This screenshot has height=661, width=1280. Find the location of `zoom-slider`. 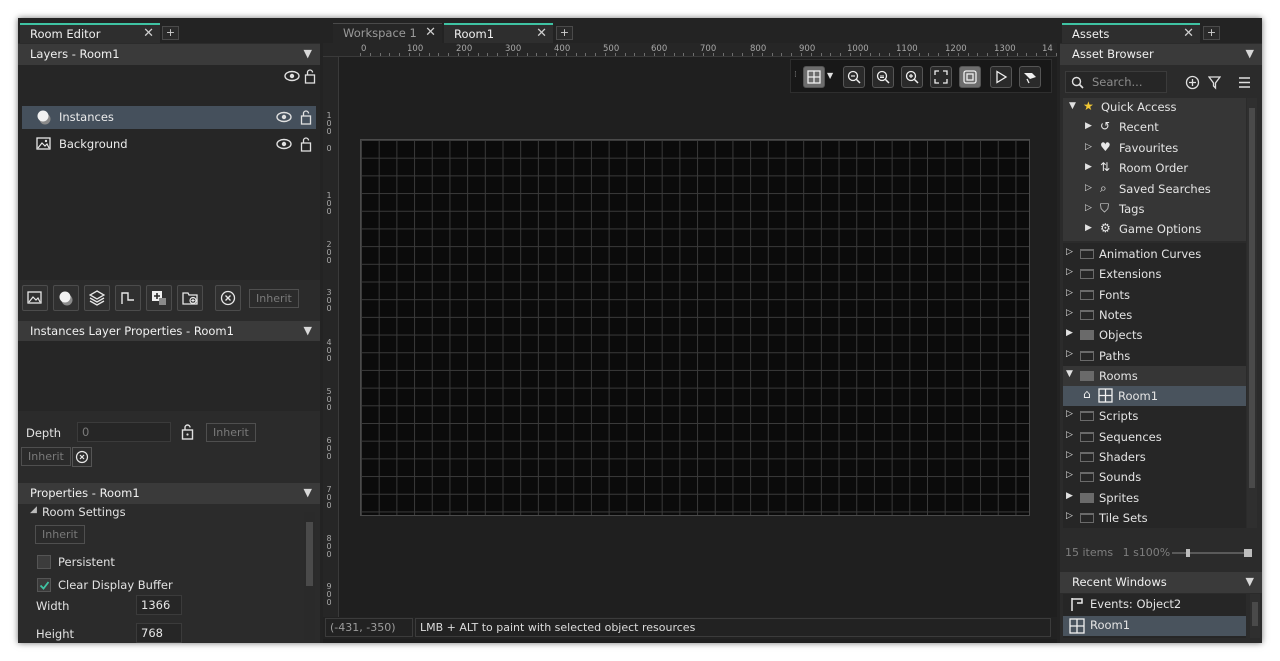

zoom-slider is located at coordinates (1212, 553).